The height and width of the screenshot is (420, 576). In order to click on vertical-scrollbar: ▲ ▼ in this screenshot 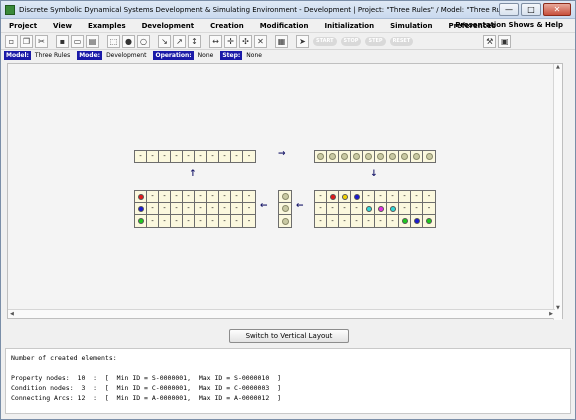, I will do `click(557, 192)`.